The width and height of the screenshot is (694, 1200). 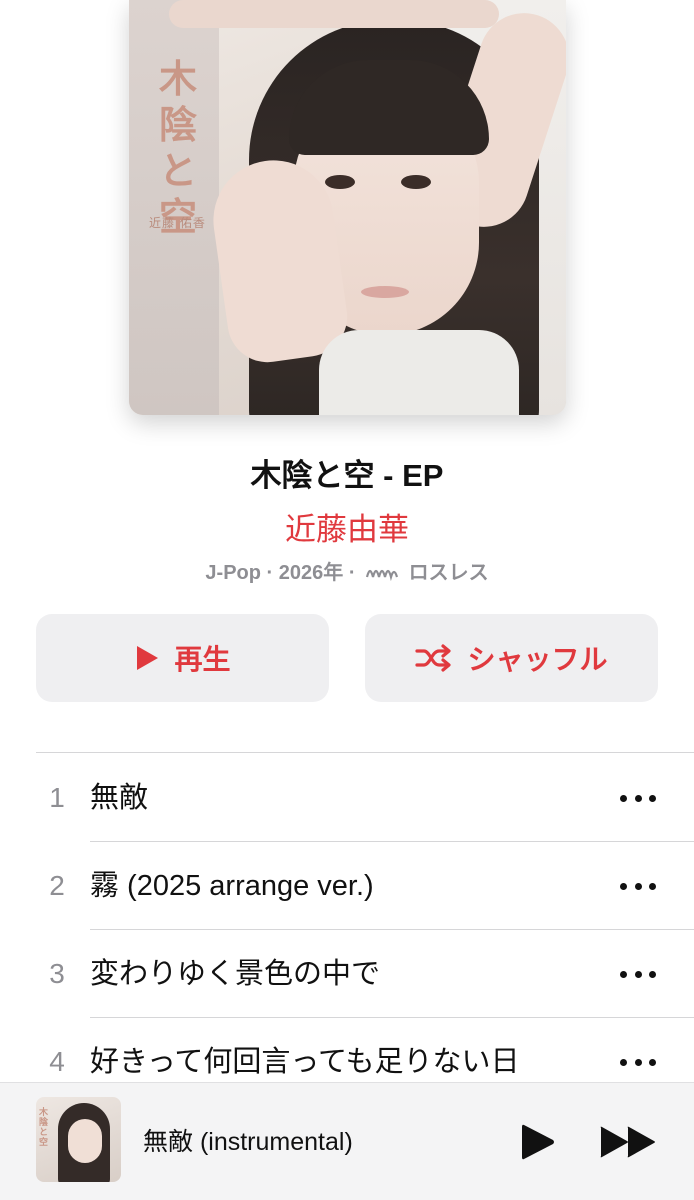 What do you see at coordinates (177, 147) in the screenshot?
I see `artwork-title-text: 木陰と空` at bounding box center [177, 147].